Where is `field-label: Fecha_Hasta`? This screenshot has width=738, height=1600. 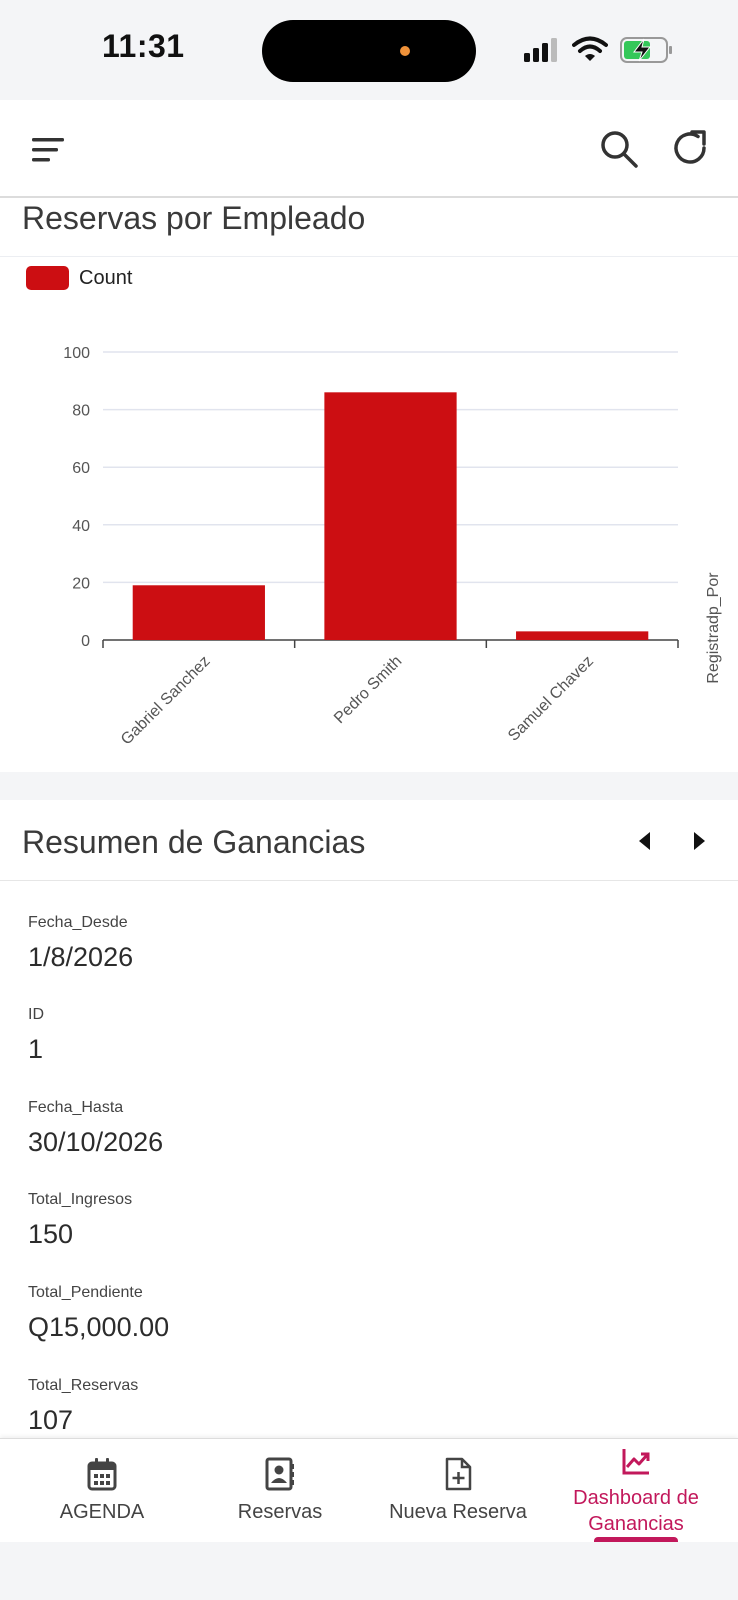
field-label: Fecha_Hasta is located at coordinates (76, 1107).